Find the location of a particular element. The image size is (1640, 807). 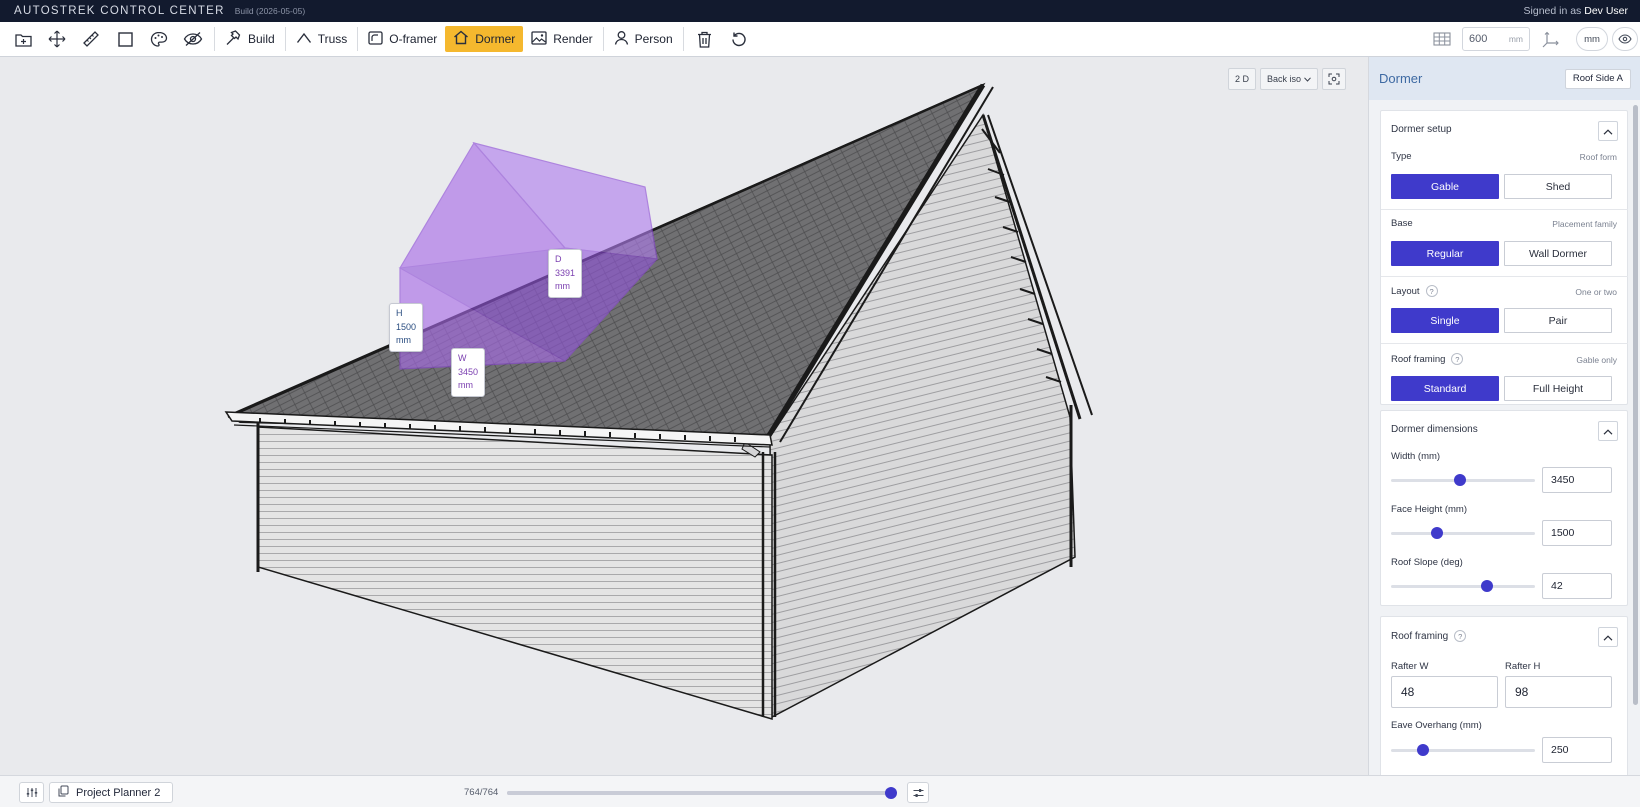

depth-value: 3391 is located at coordinates (565, 272).